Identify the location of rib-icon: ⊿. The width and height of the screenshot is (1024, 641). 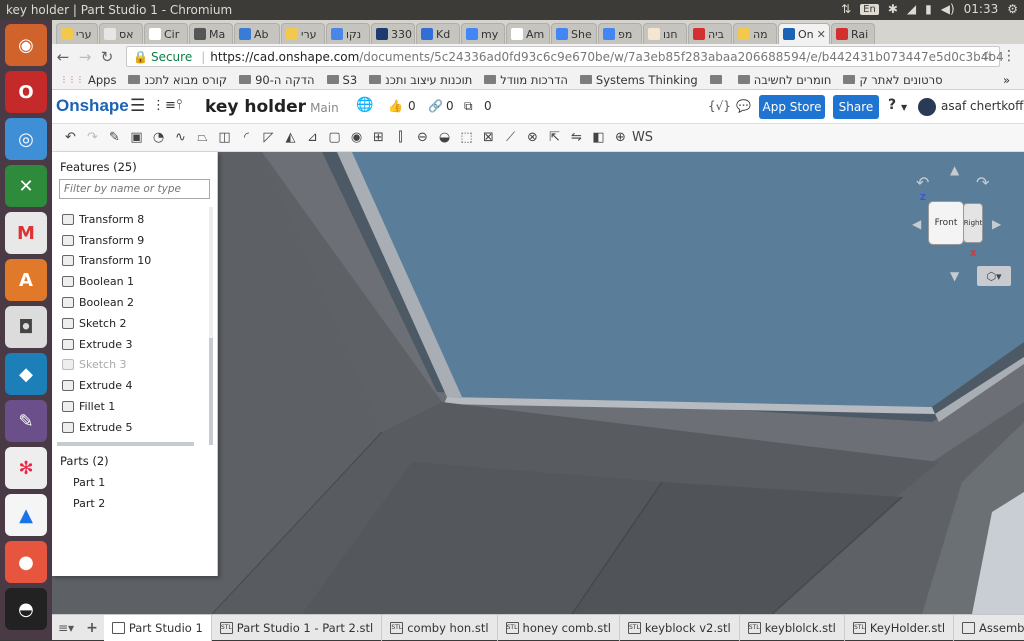
(312, 137).